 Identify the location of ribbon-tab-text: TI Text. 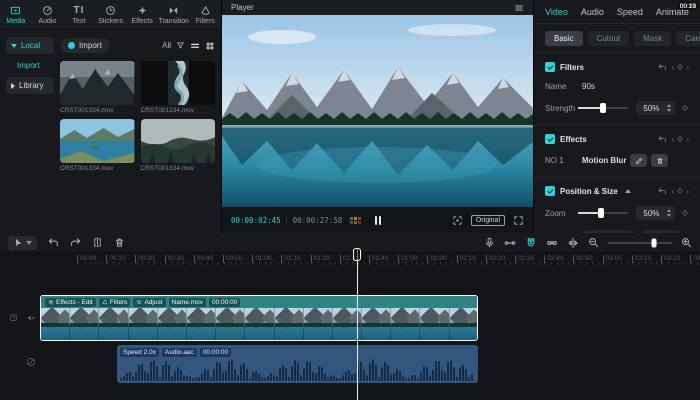
(79, 14).